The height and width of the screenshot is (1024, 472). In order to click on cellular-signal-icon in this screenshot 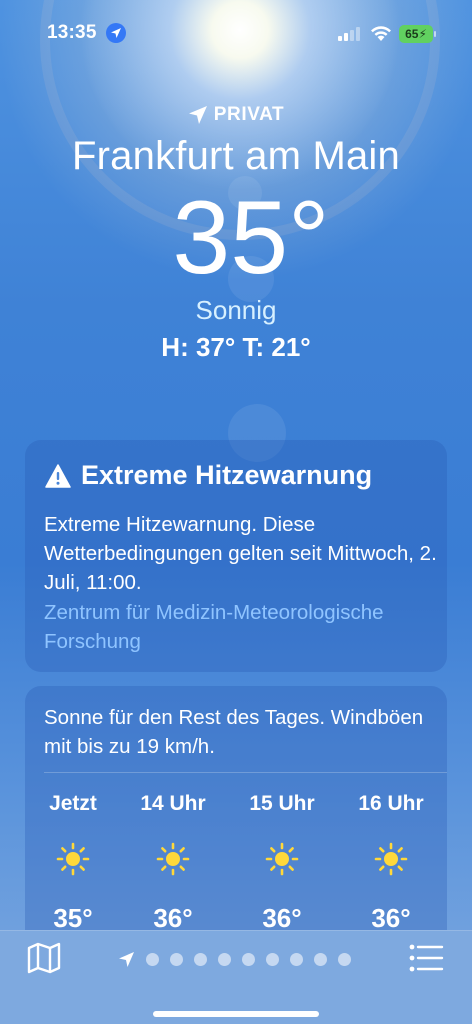, I will do `click(349, 34)`.